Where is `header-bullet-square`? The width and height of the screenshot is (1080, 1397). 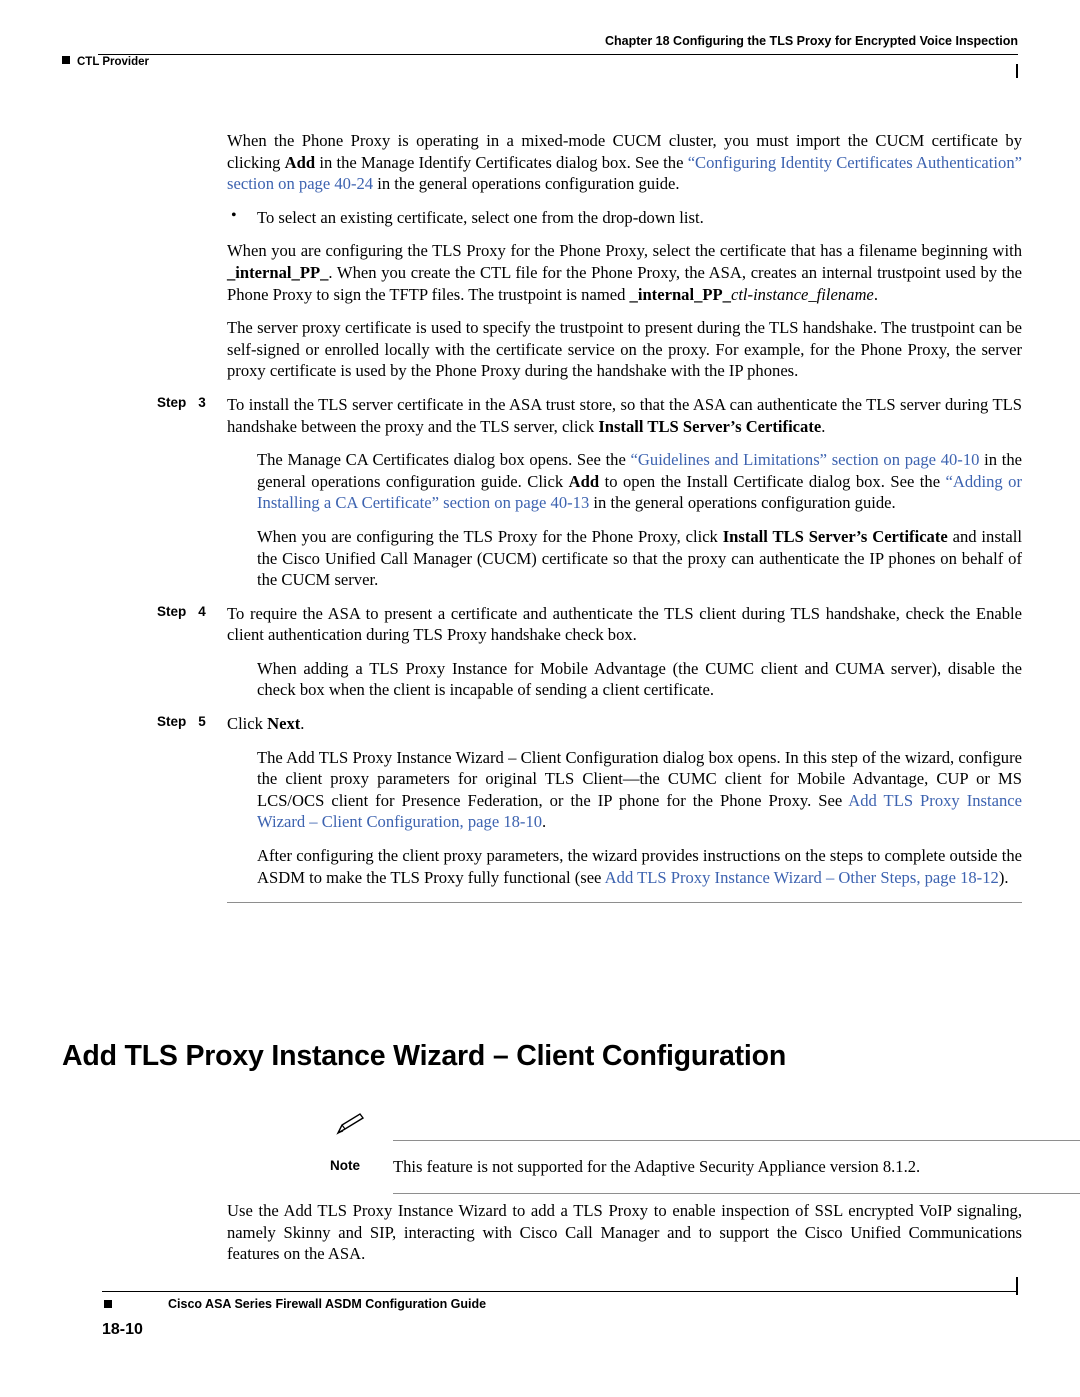
header-bullet-square is located at coordinates (66, 60).